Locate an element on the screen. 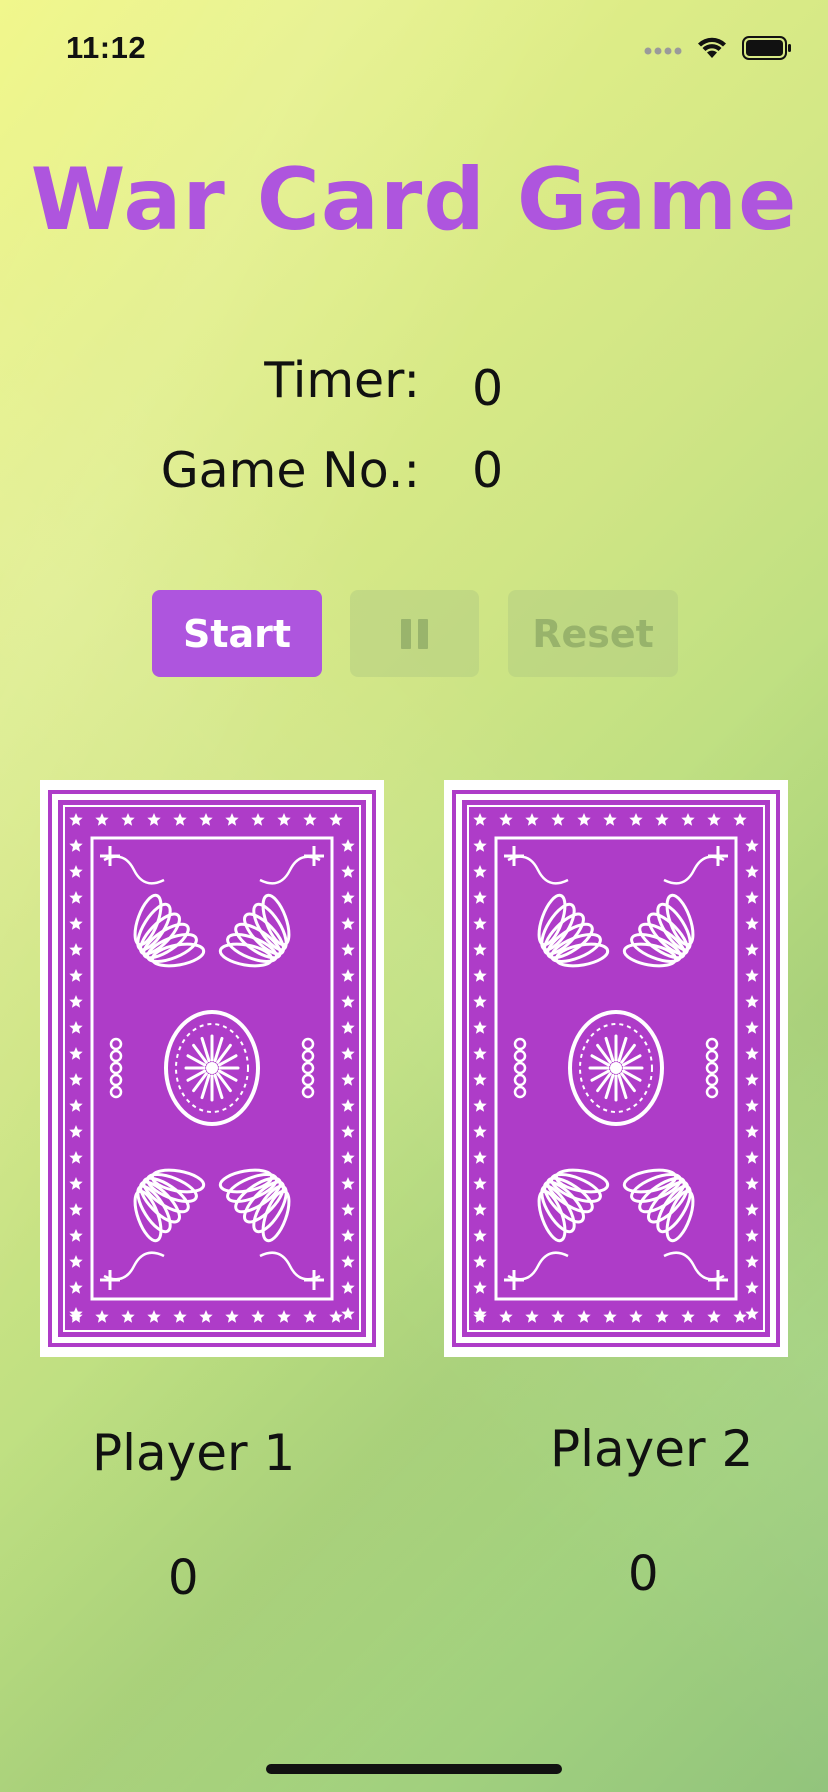  status-bar: 11:12 is located at coordinates (414, 50).